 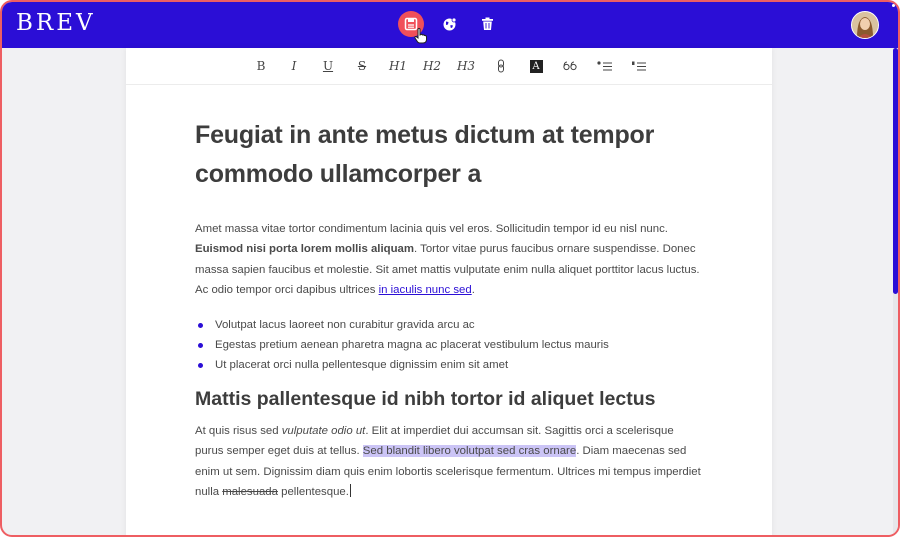 I want to click on bulleted-list-button, so click(x=605, y=66).